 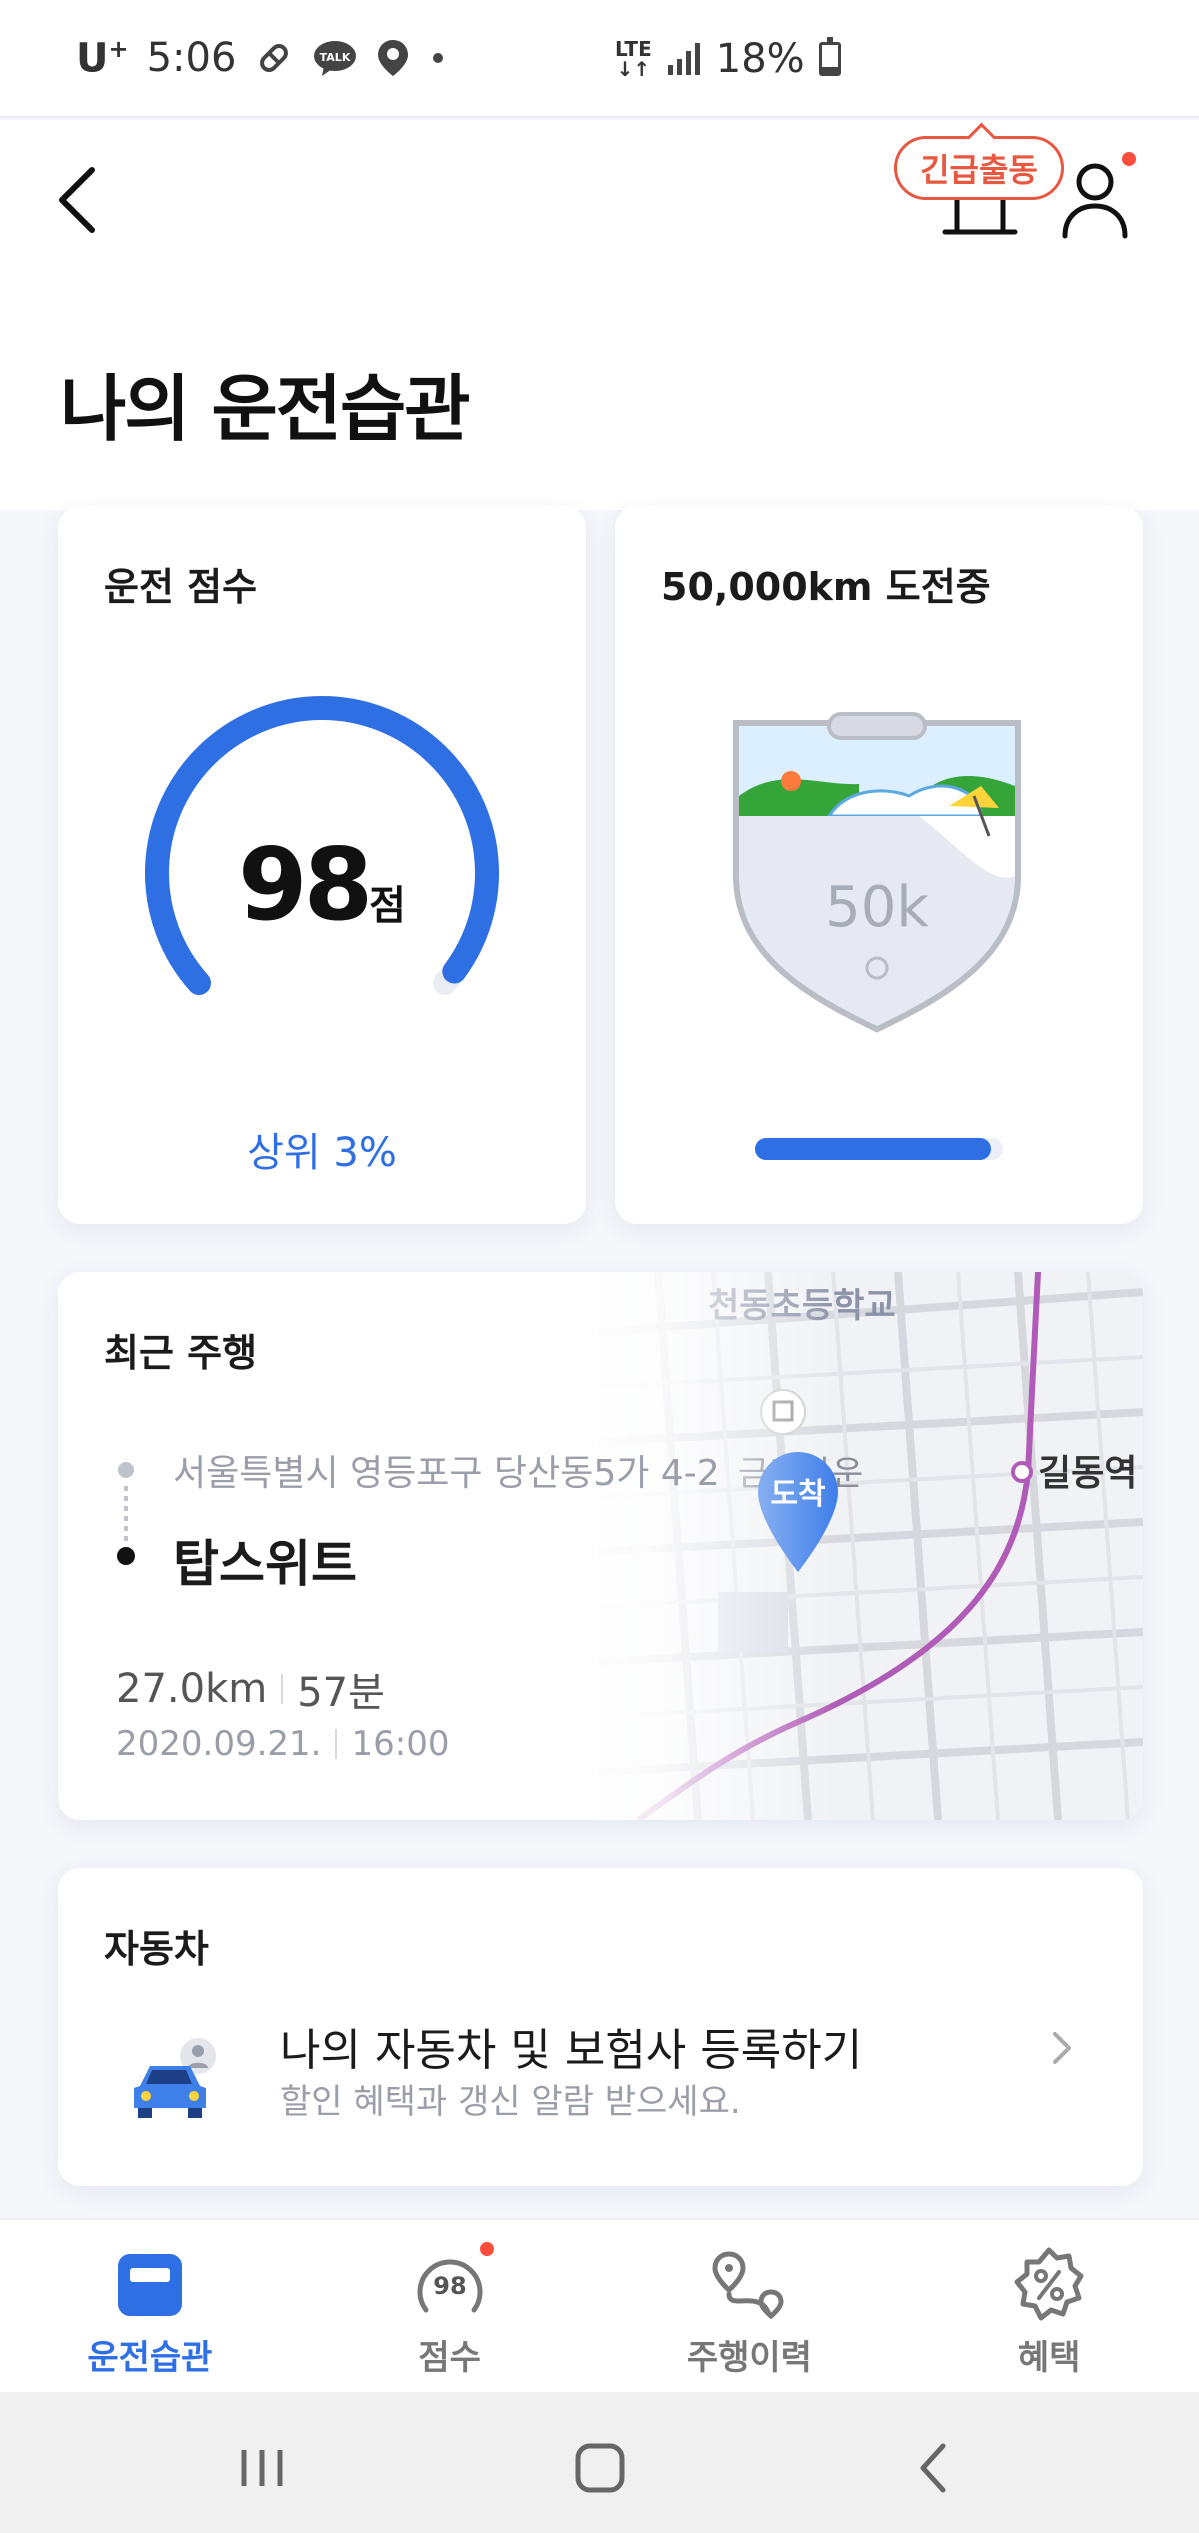 I want to click on route-history-icon, so click(x=748, y=2285).